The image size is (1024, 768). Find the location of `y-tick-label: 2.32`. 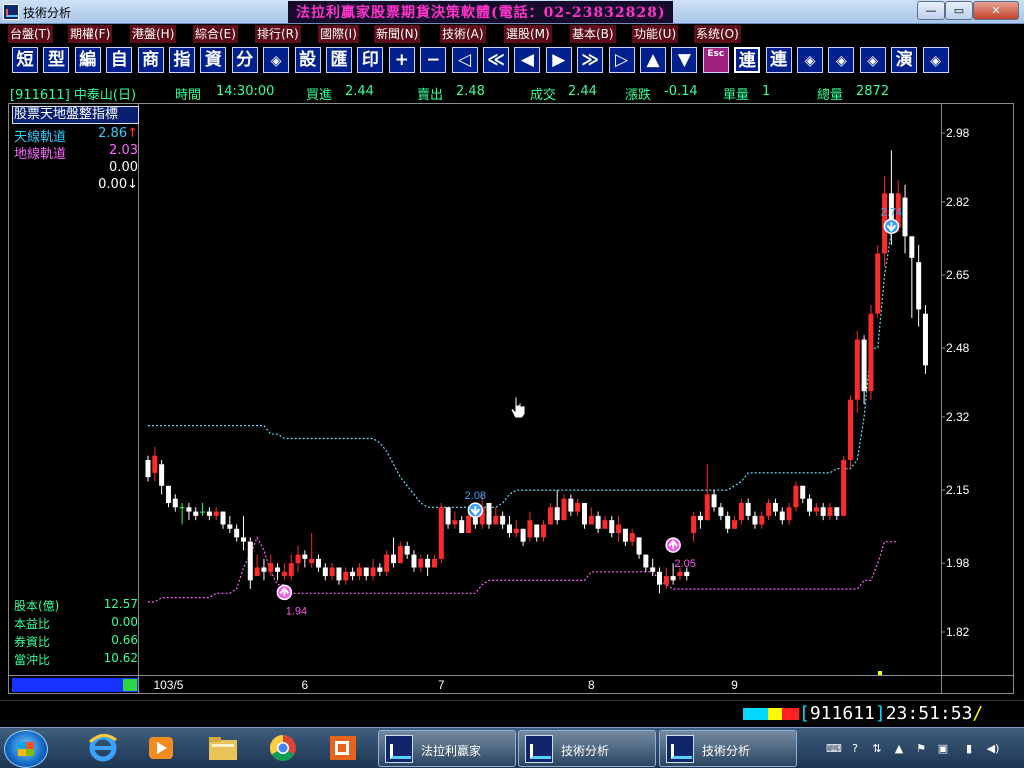

y-tick-label: 2.32 is located at coordinates (958, 417).